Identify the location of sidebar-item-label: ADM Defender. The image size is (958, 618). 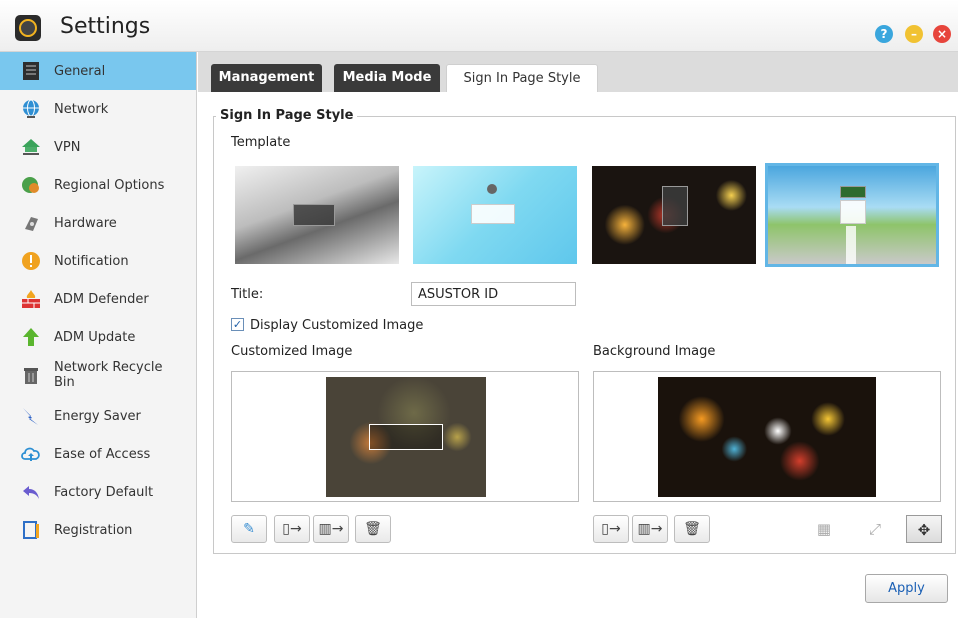
(101, 299).